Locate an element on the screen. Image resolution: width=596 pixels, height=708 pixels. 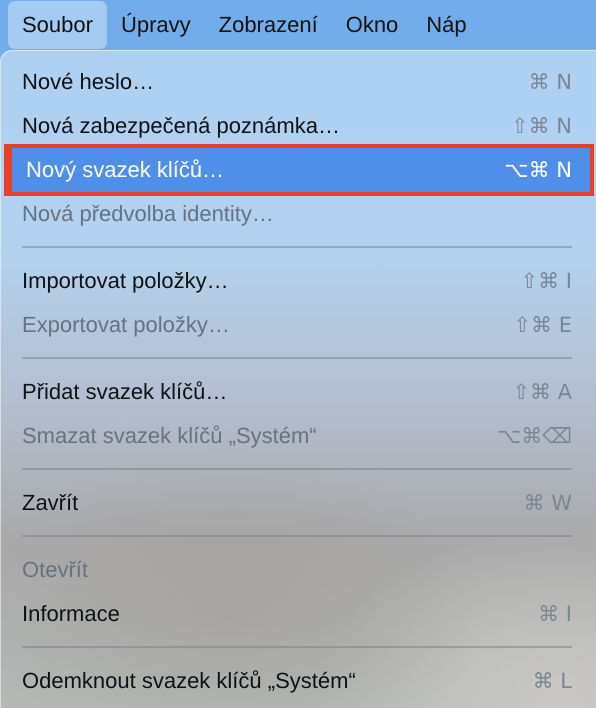
keyboard-shortcut: ⇧⌘ A is located at coordinates (542, 392).